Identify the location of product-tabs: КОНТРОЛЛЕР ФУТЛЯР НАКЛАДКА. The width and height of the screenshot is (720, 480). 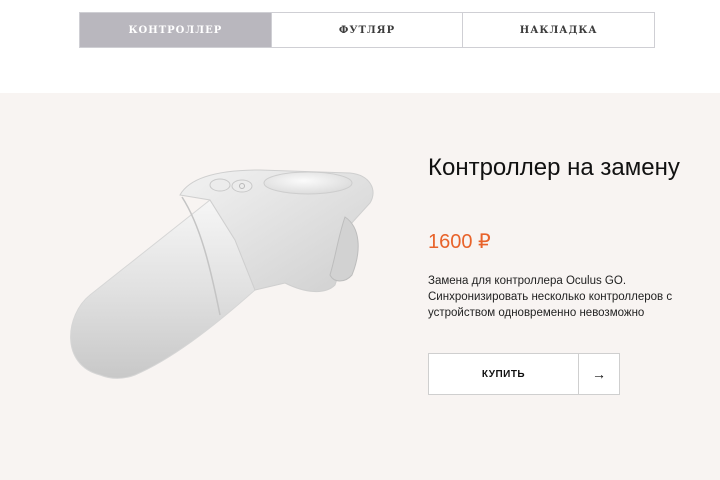
(367, 30).